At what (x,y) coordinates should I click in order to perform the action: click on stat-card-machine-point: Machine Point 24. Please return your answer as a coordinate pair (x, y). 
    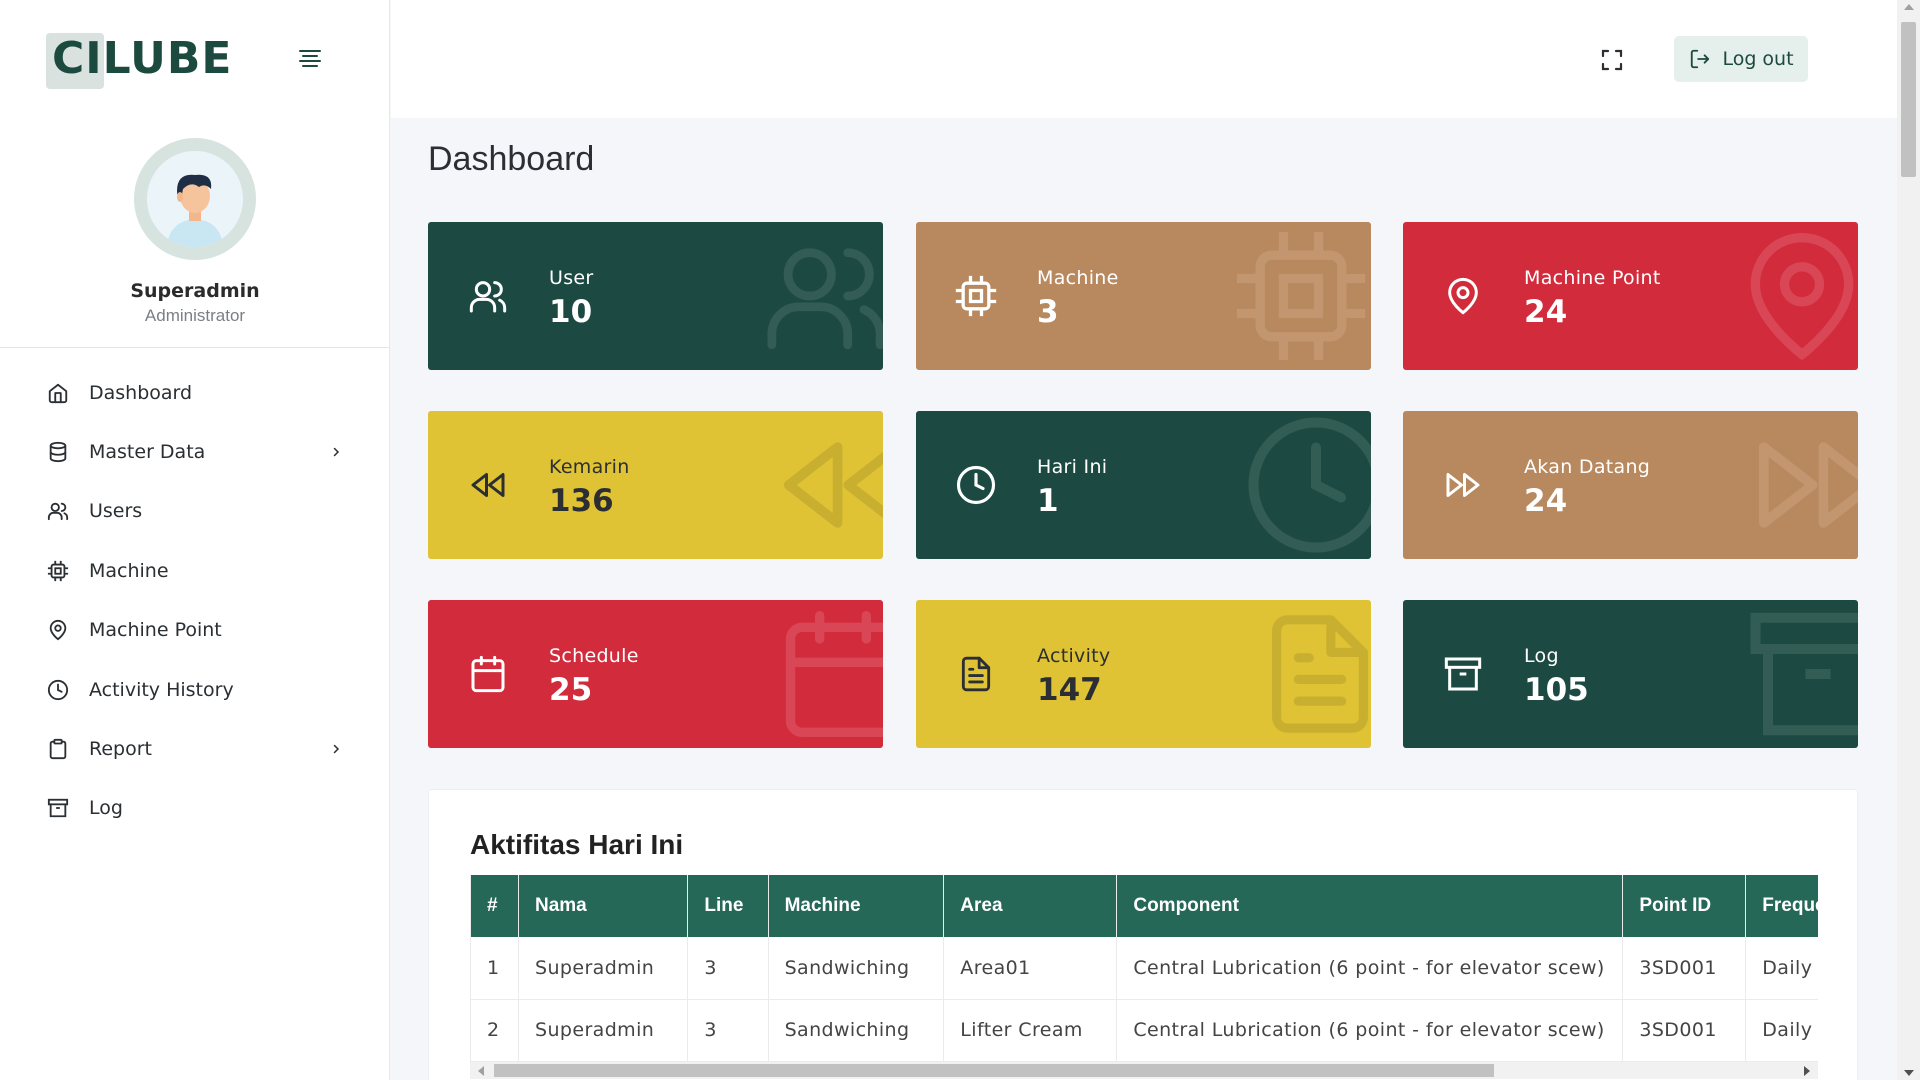
    Looking at the image, I should click on (1630, 296).